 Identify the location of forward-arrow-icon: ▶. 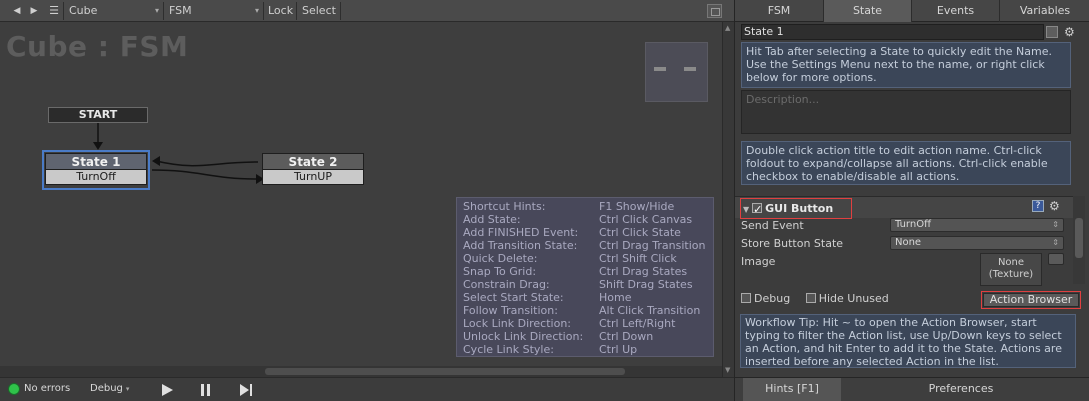
(34, 11).